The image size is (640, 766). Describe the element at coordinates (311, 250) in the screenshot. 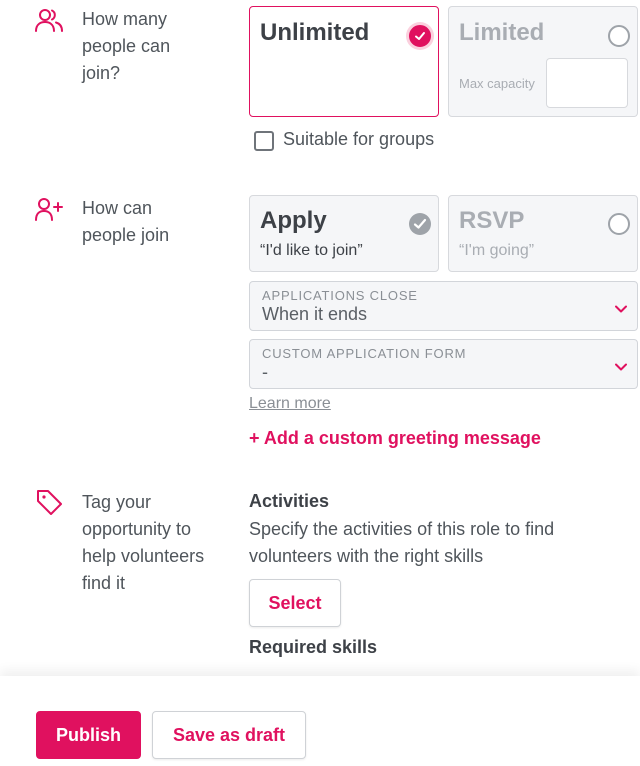

I see `apply-option-subtitle: “I'd like to join”` at that location.